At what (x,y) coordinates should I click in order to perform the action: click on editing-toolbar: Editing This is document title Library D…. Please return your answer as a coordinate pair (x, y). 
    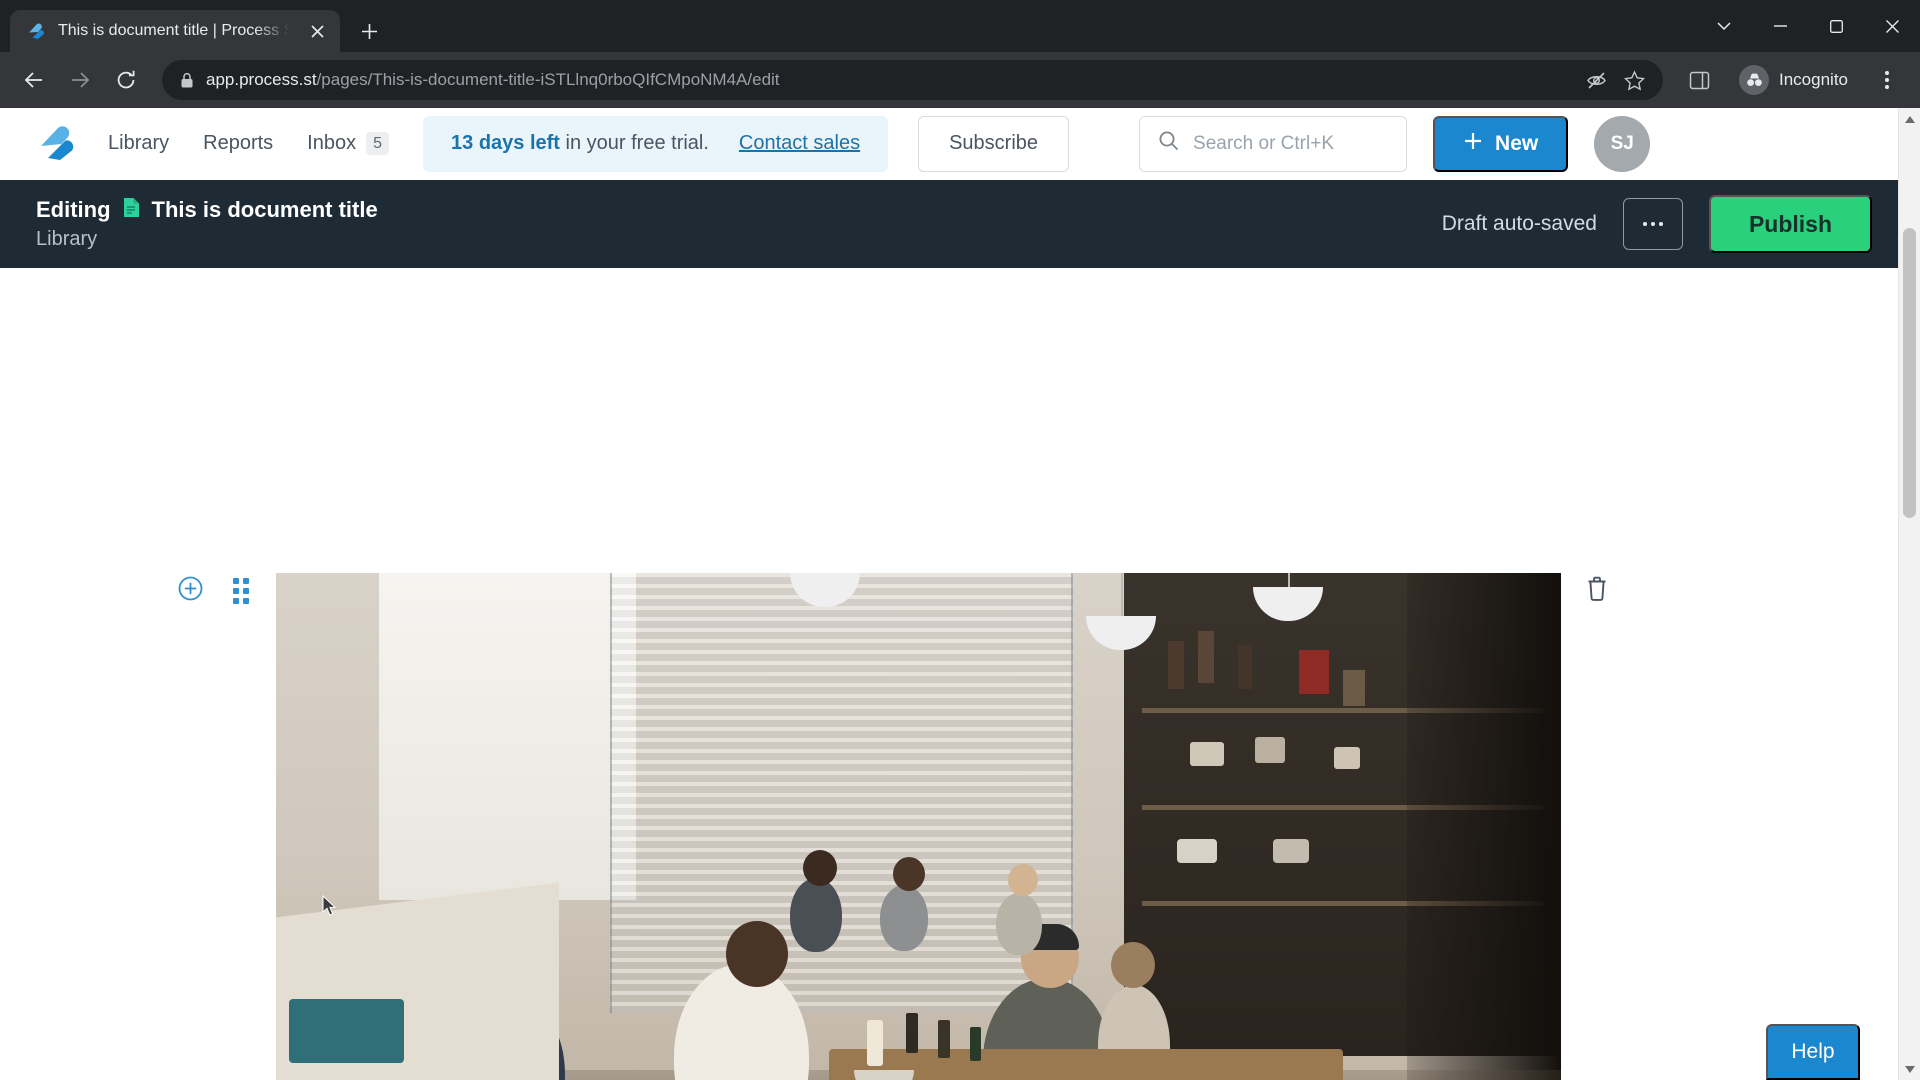
    Looking at the image, I should click on (949, 224).